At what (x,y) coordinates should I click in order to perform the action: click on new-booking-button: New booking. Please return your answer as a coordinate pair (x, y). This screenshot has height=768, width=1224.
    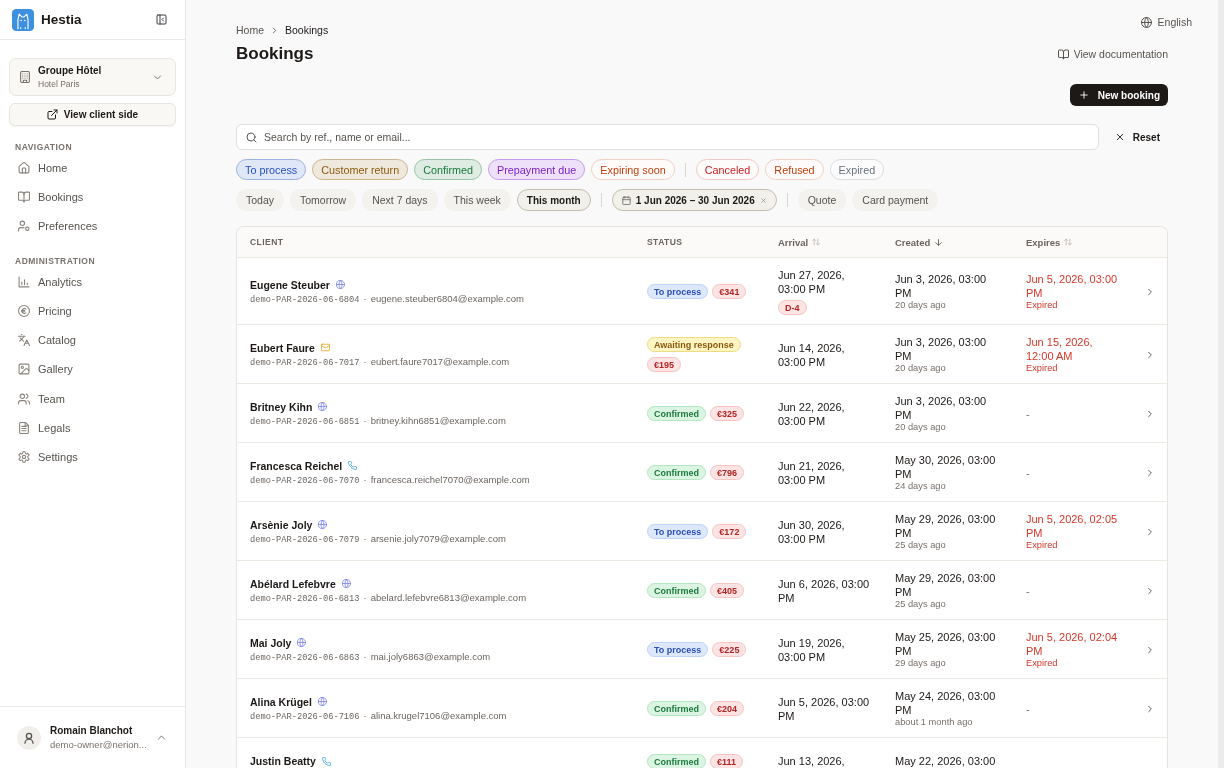
    Looking at the image, I should click on (1118, 95).